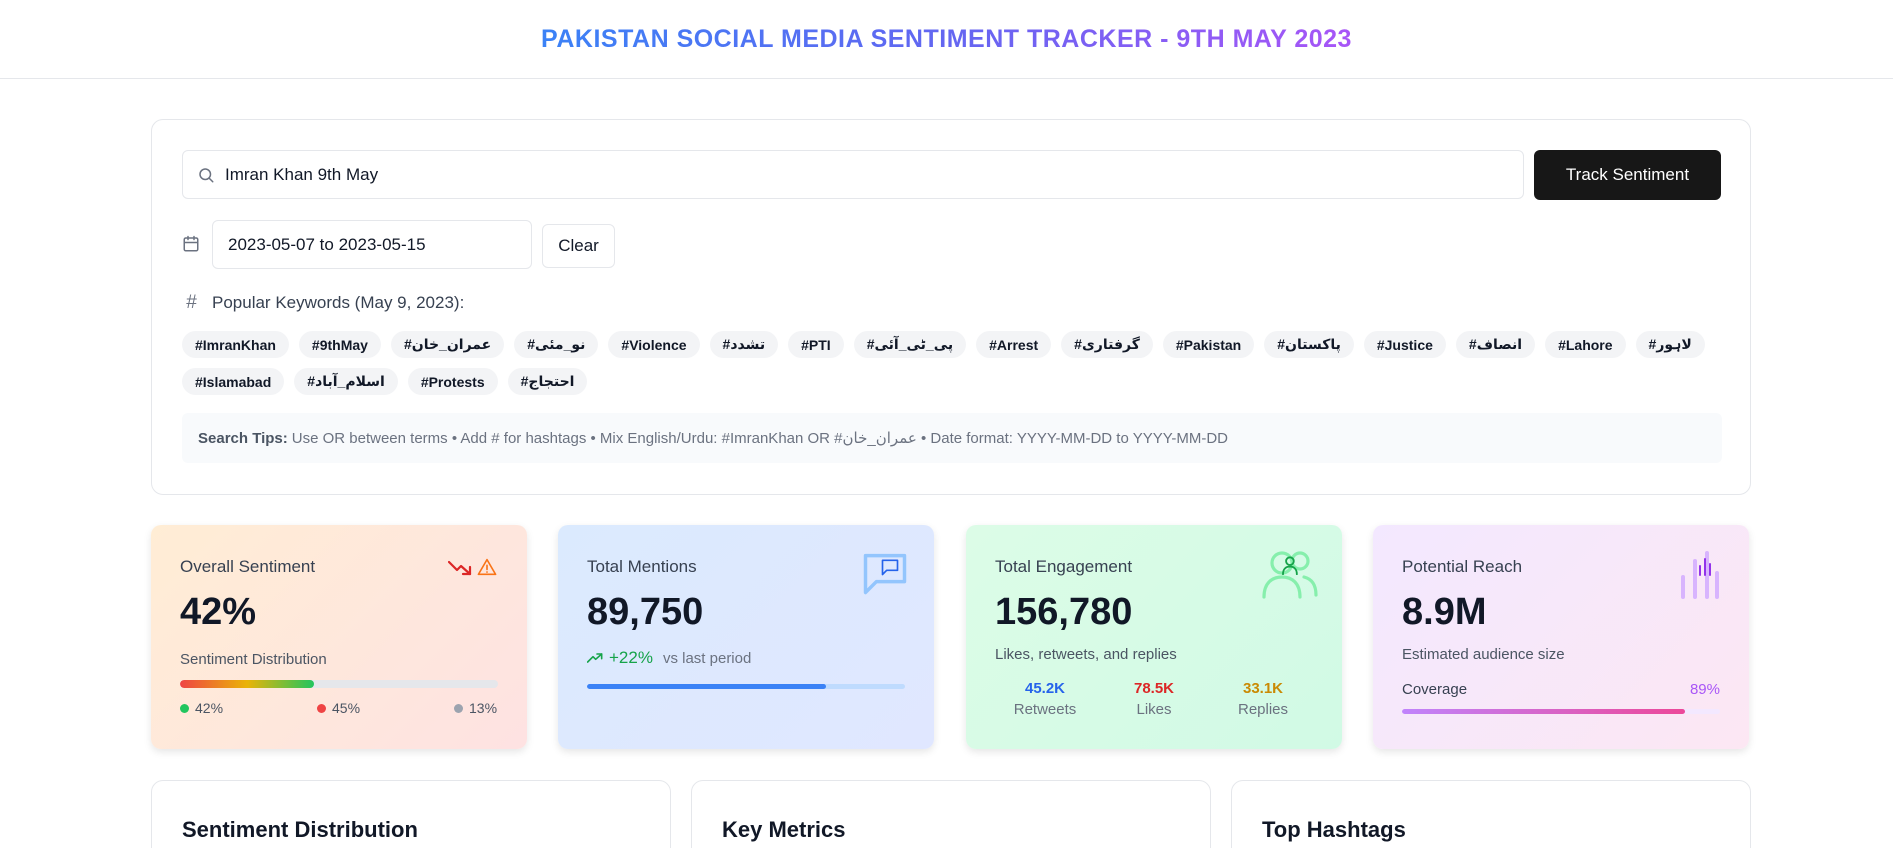 The image size is (1893, 848). I want to click on negative-legend: 45%, so click(338, 708).